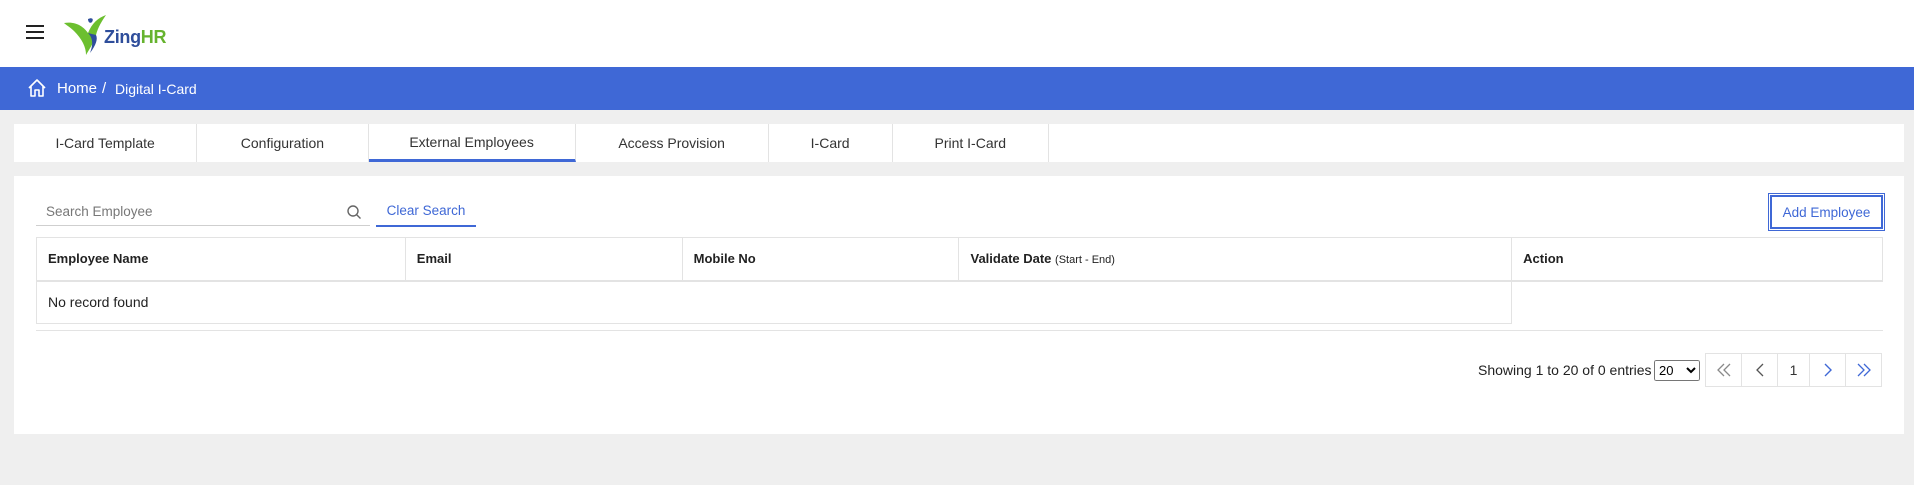 Image resolution: width=1914 pixels, height=485 pixels. Describe the element at coordinates (99, 211) in the screenshot. I see `search-placeholder: Search Employee` at that location.